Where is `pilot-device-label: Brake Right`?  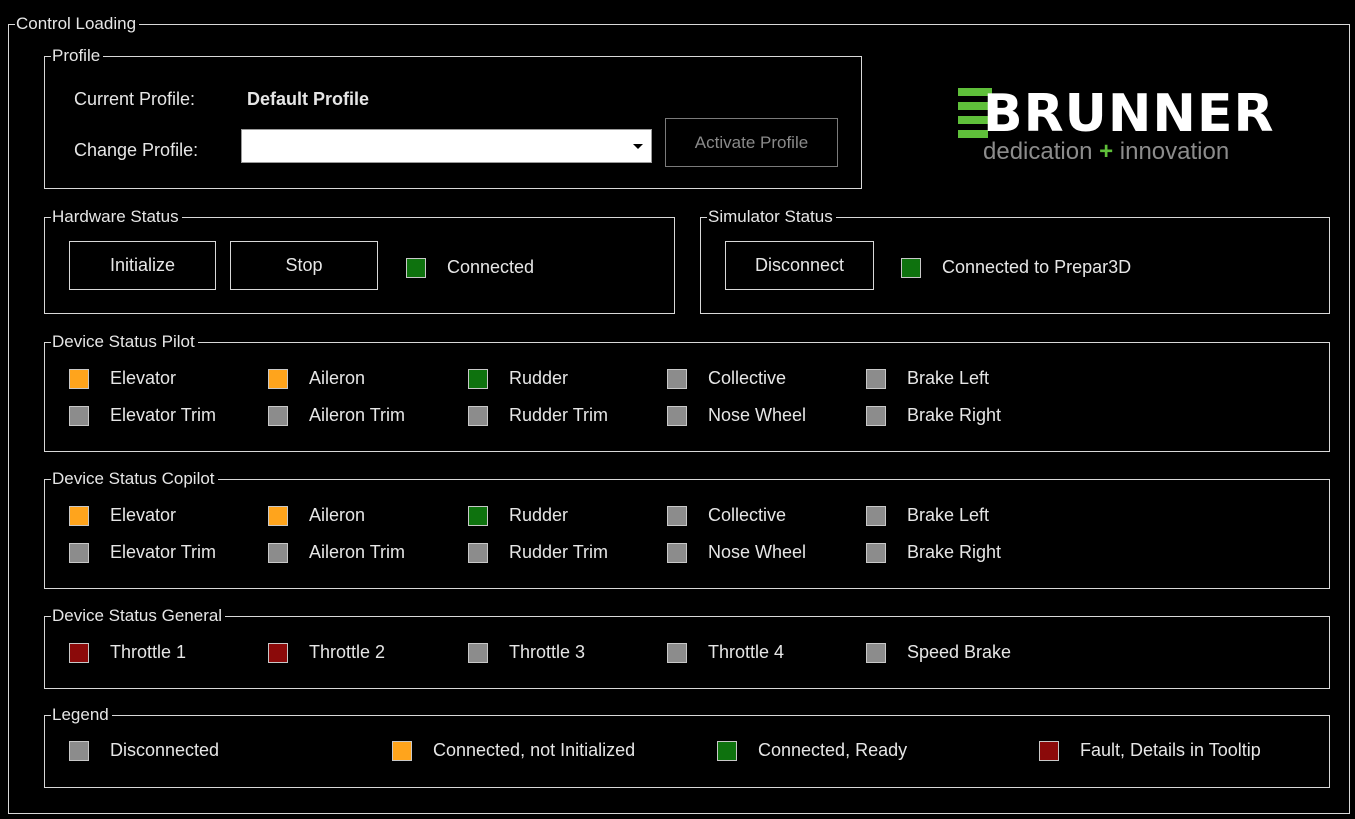 pilot-device-label: Brake Right is located at coordinates (954, 415).